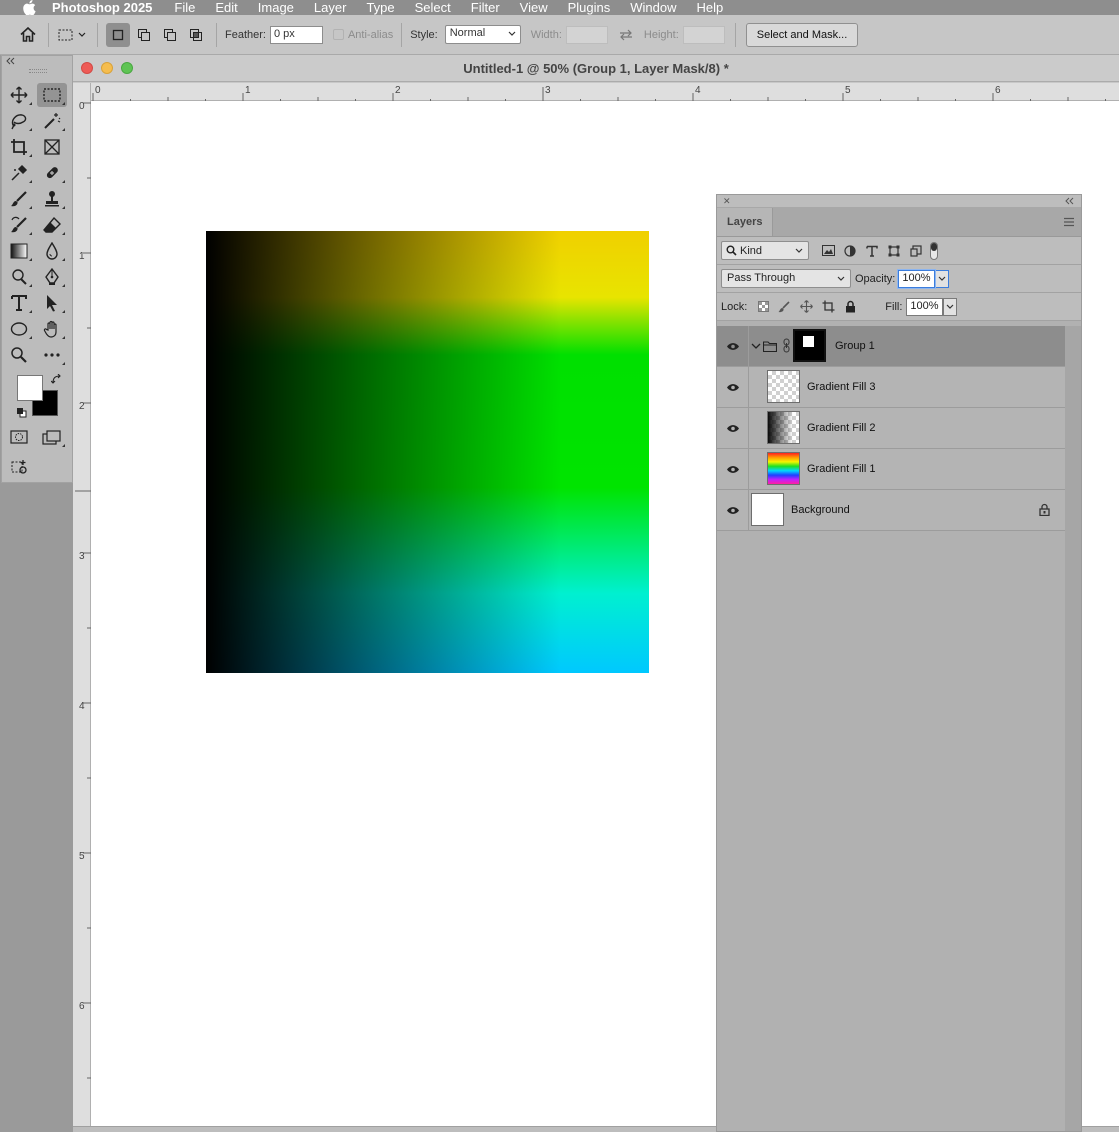 Image resolution: width=1119 pixels, height=1132 pixels. I want to click on new-selection-icon, so click(118, 34).